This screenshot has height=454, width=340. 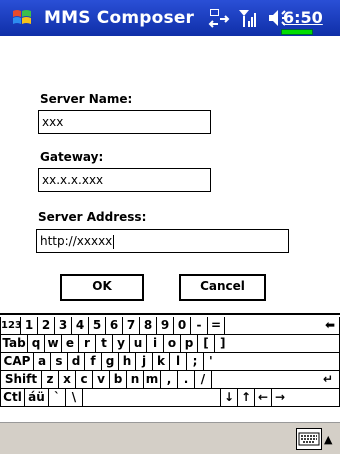 I want to click on input-menu-arrow-icon: ▲, so click(x=328, y=439).